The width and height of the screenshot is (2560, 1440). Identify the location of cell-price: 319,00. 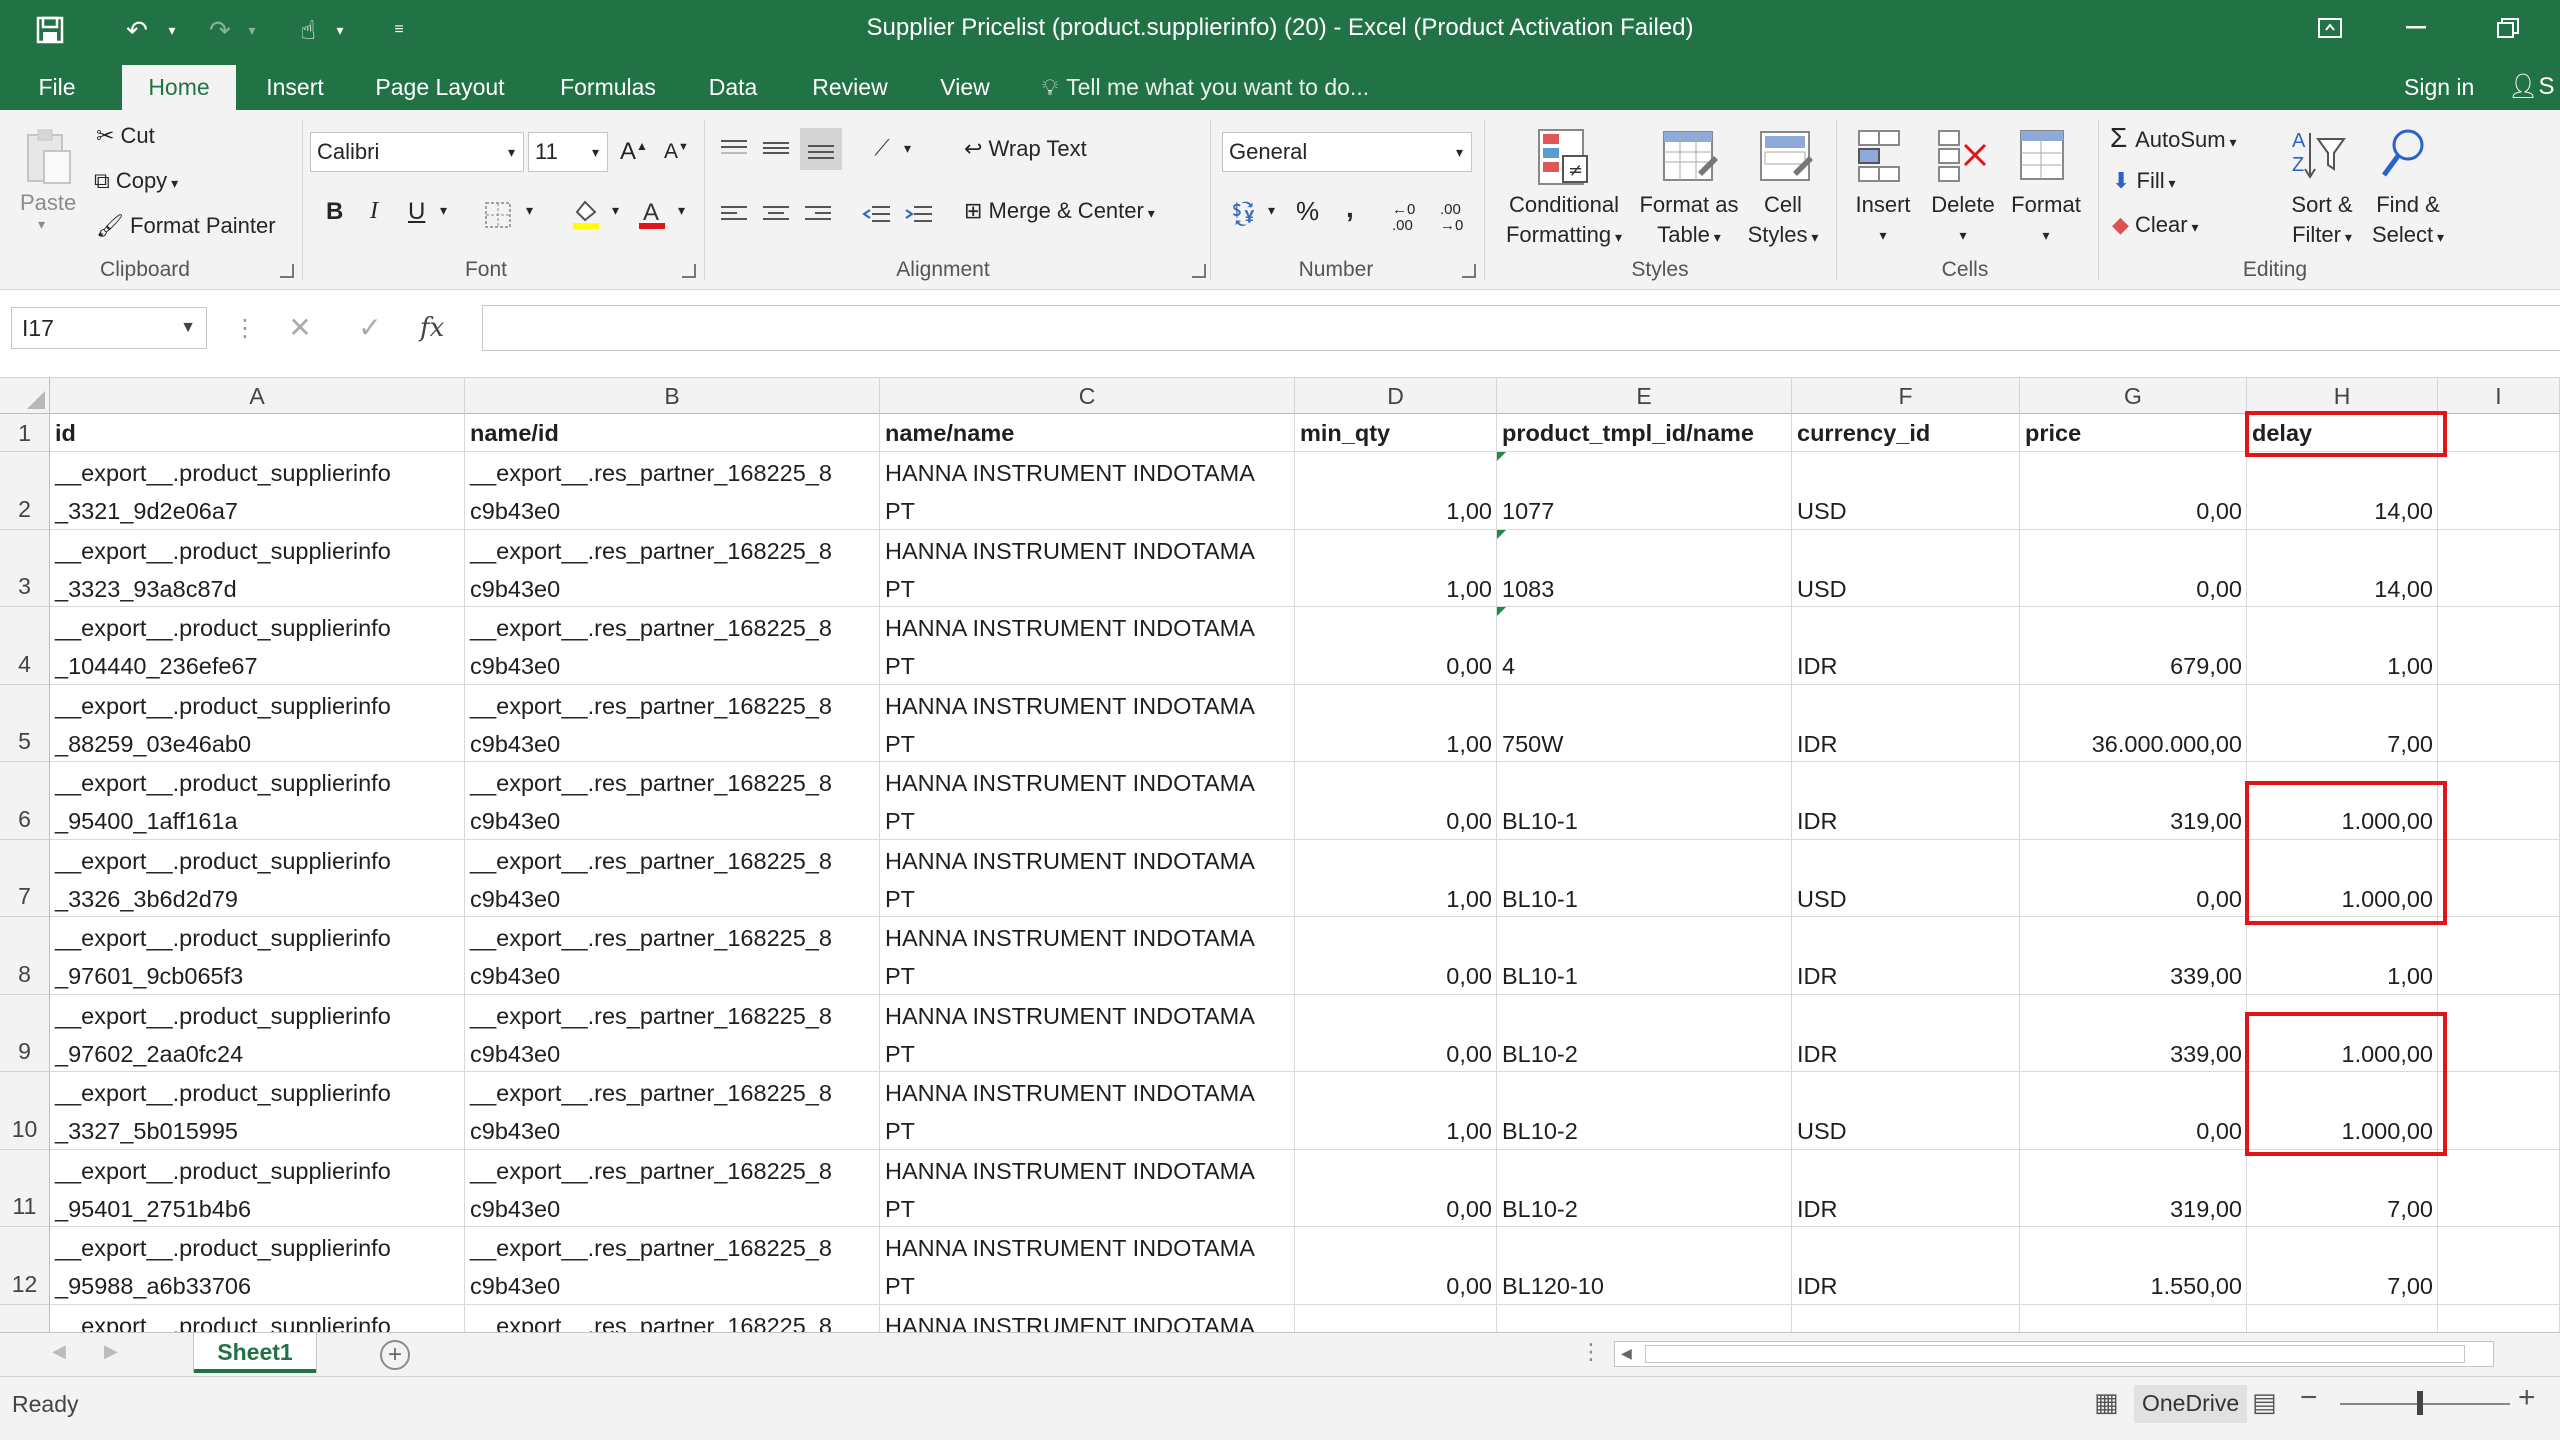
(2133, 1188).